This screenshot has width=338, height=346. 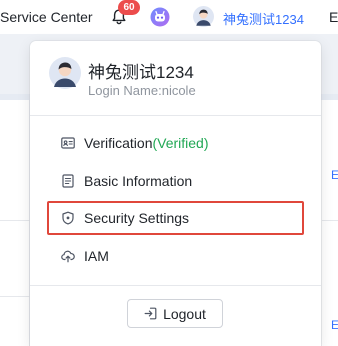 I want to click on logout-icon, so click(x=150, y=313).